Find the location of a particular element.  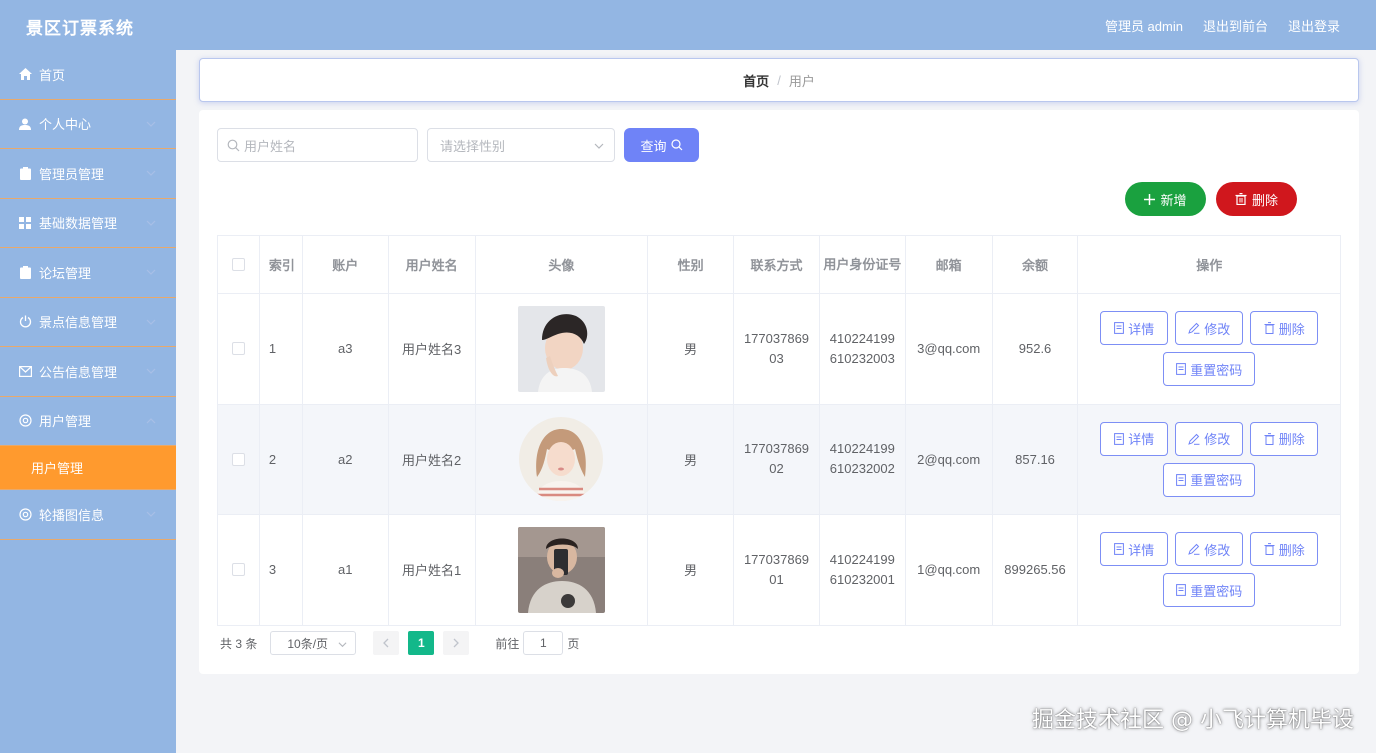

phone-line-1: 177037869 is located at coordinates (776, 338).